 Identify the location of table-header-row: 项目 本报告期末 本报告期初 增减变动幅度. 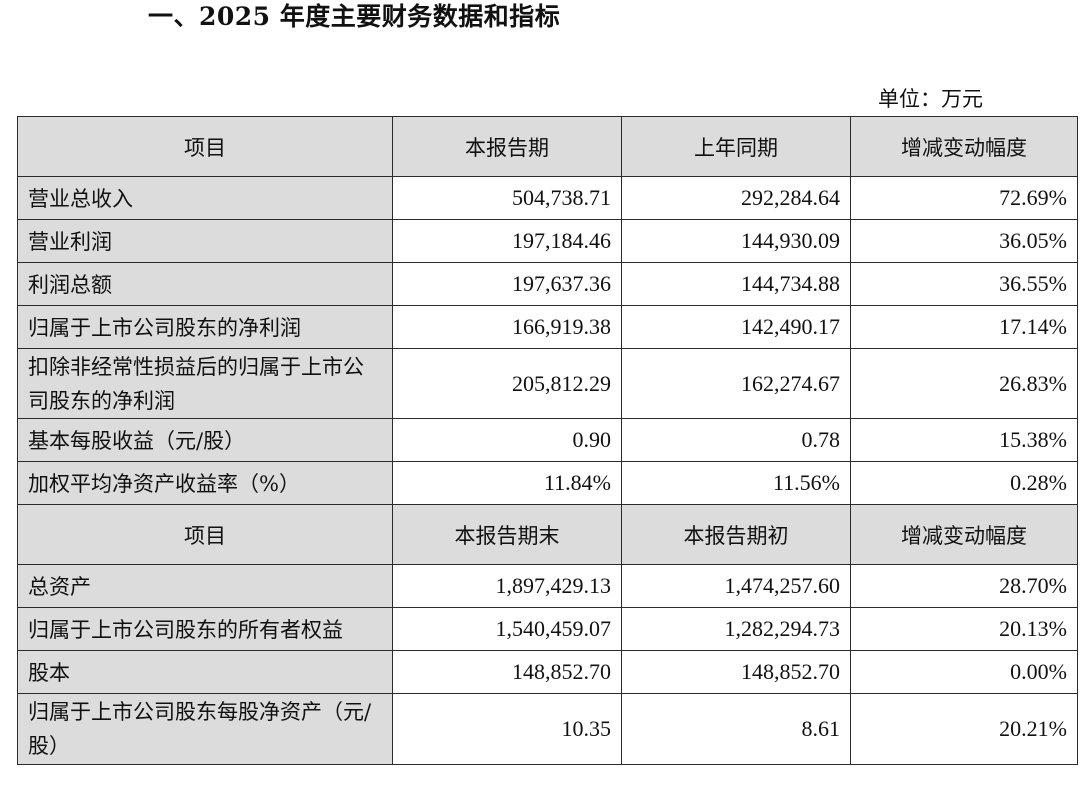
(547, 534).